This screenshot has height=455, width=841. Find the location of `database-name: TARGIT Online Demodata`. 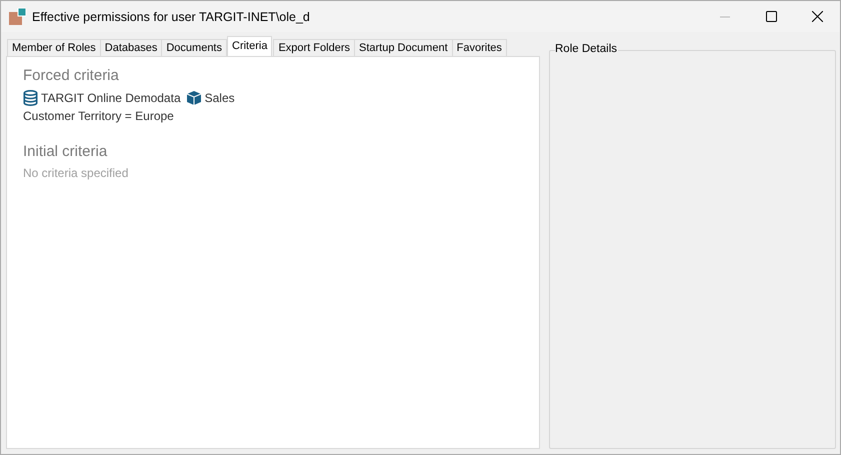

database-name: TARGIT Online Demodata is located at coordinates (111, 98).